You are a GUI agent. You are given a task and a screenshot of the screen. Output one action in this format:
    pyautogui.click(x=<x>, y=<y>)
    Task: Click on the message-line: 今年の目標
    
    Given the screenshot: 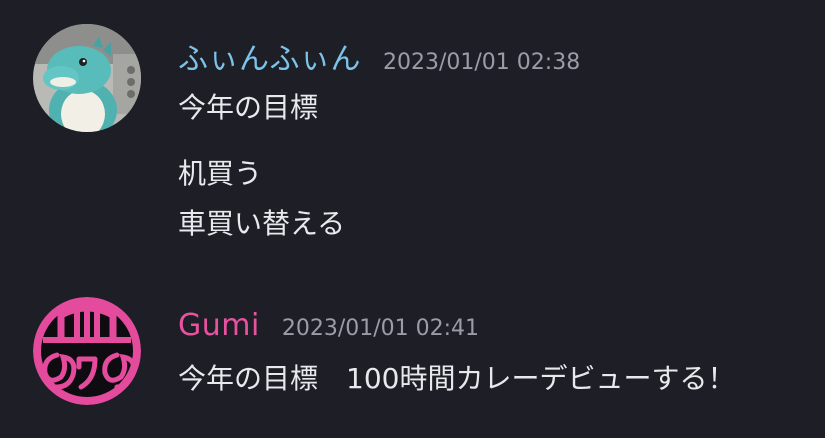 What is the action you would take?
    pyautogui.click(x=248, y=107)
    